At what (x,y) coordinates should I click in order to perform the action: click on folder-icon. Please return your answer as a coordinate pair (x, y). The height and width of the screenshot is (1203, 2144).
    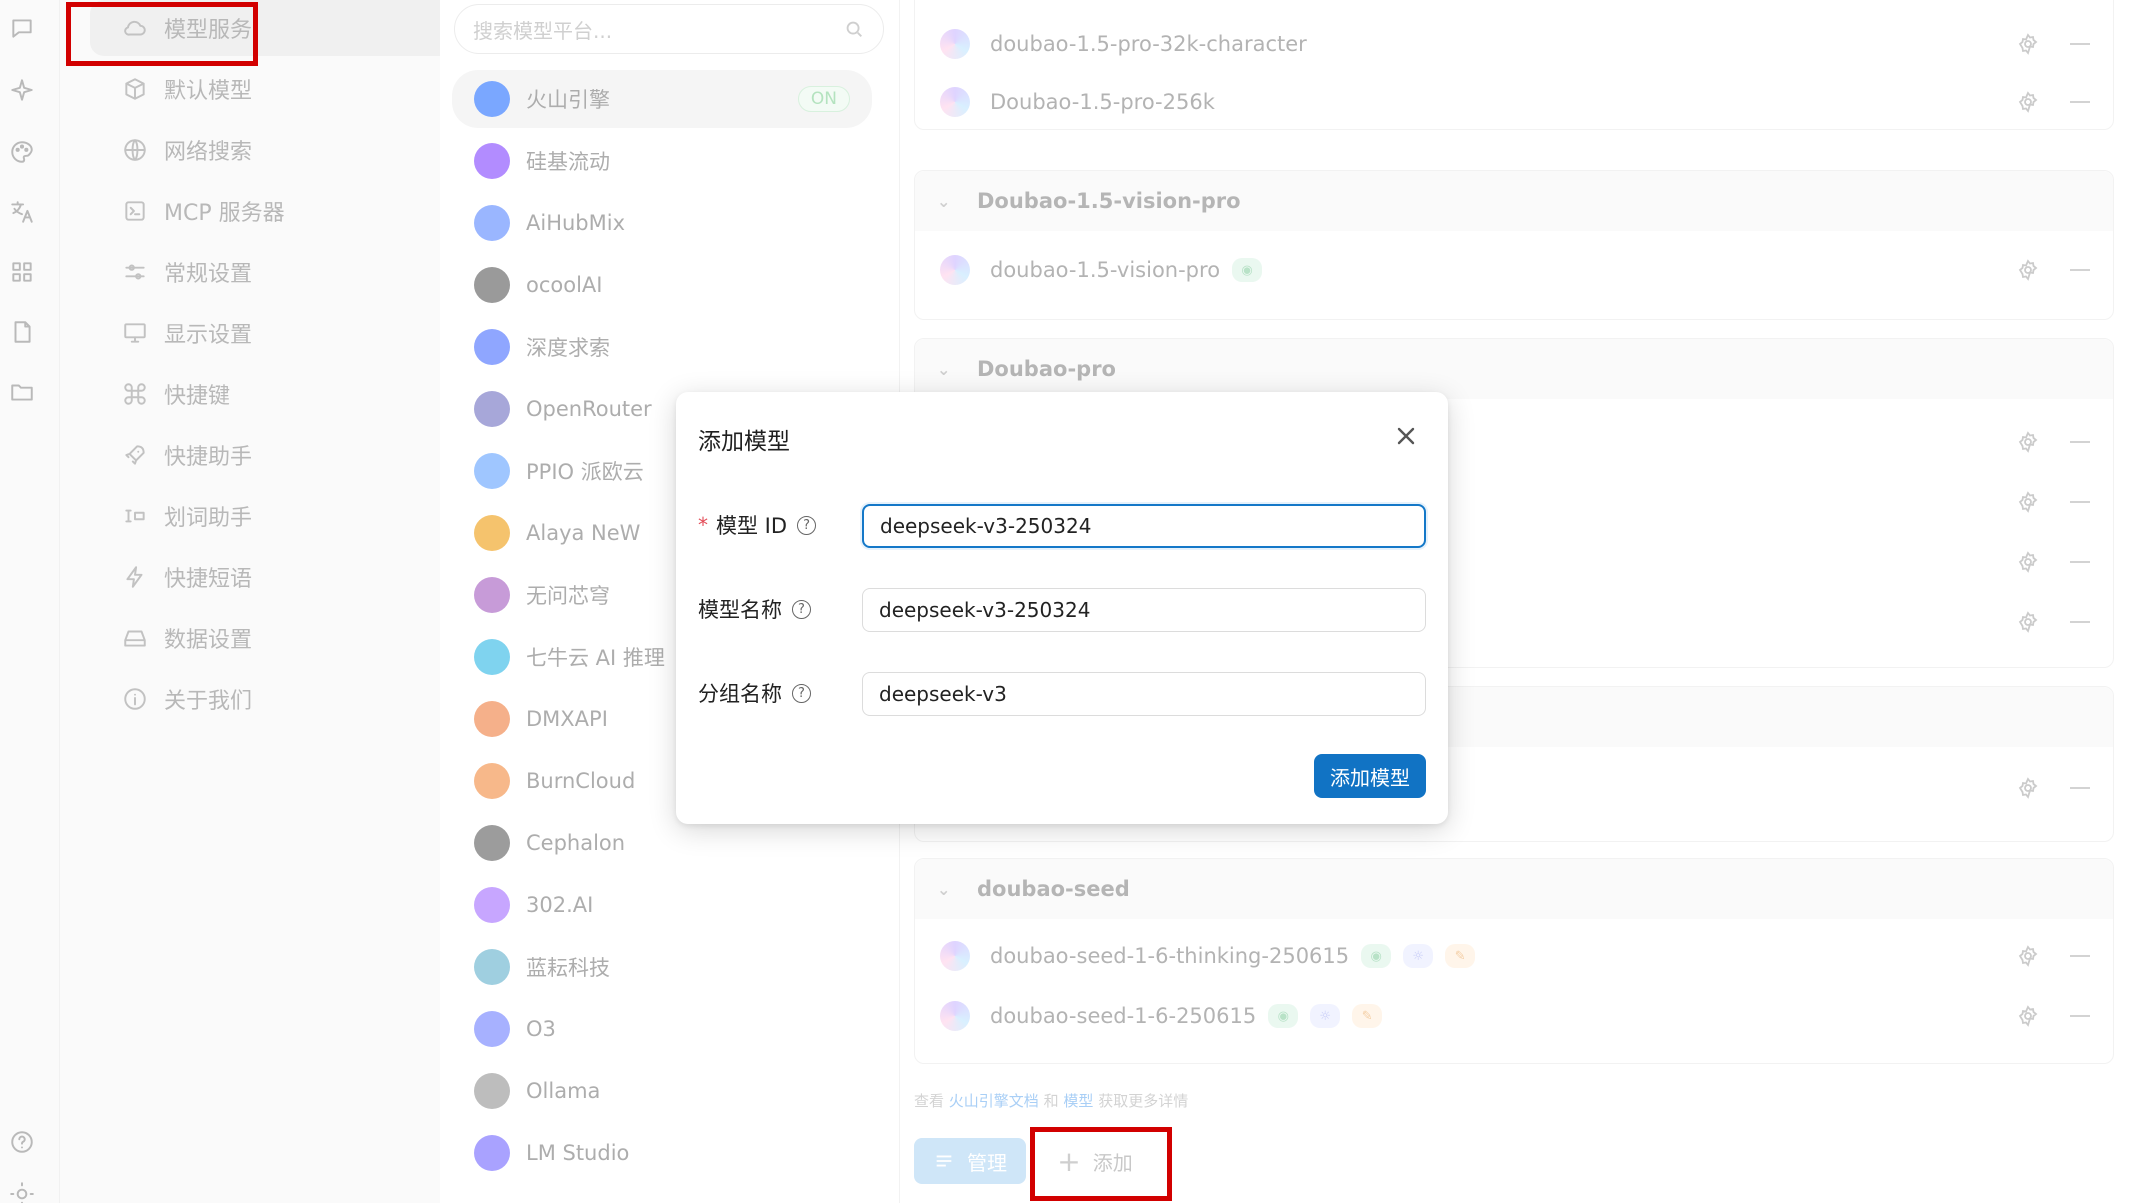
    Looking at the image, I should click on (22, 392).